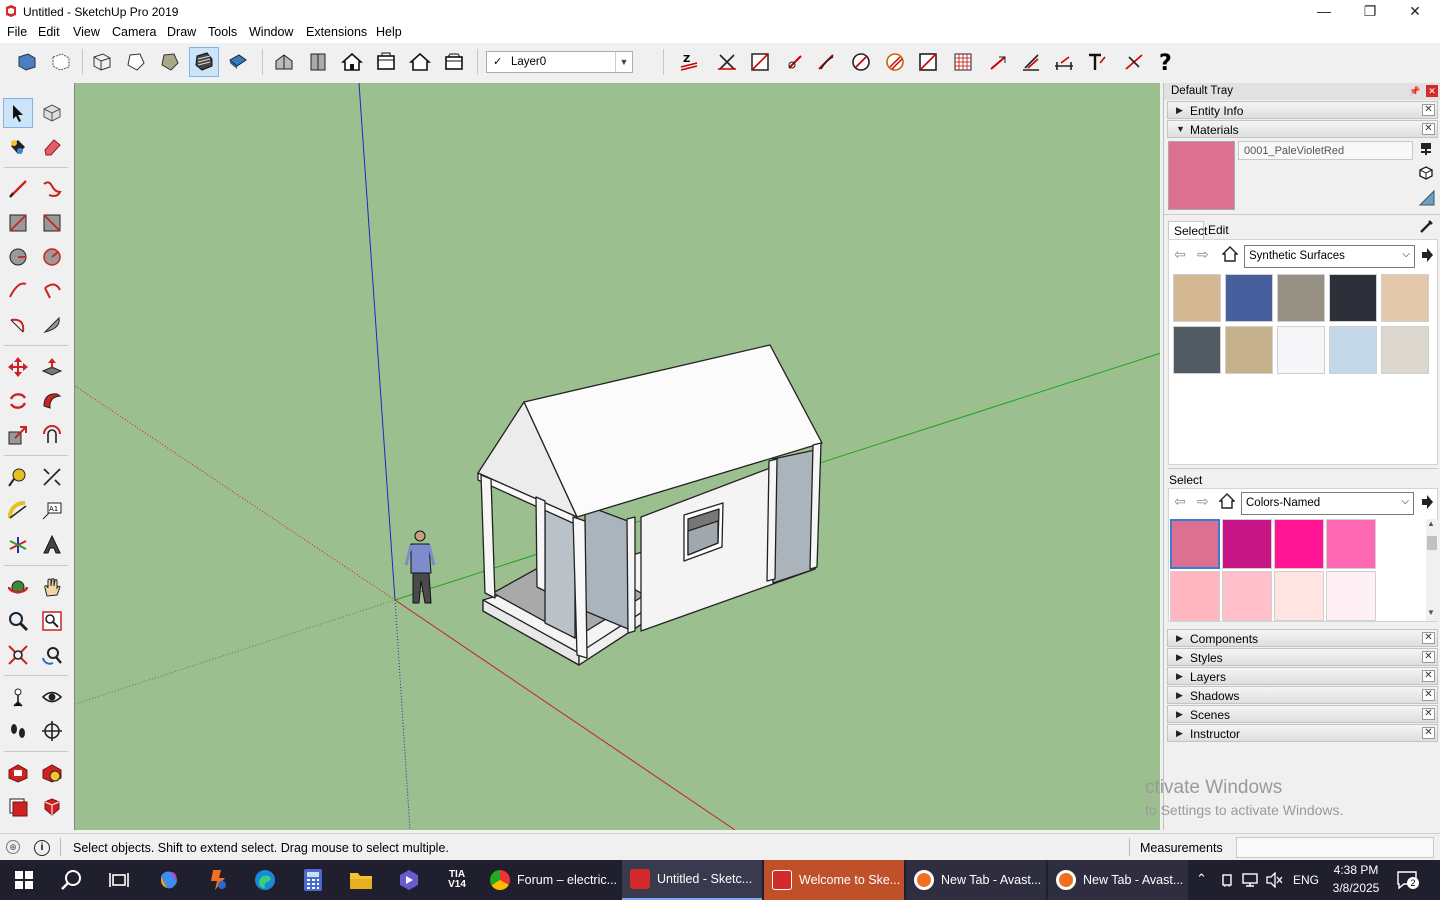 The width and height of the screenshot is (1440, 900). Describe the element at coordinates (52, 401) in the screenshot. I see `follow-me-icon` at that location.